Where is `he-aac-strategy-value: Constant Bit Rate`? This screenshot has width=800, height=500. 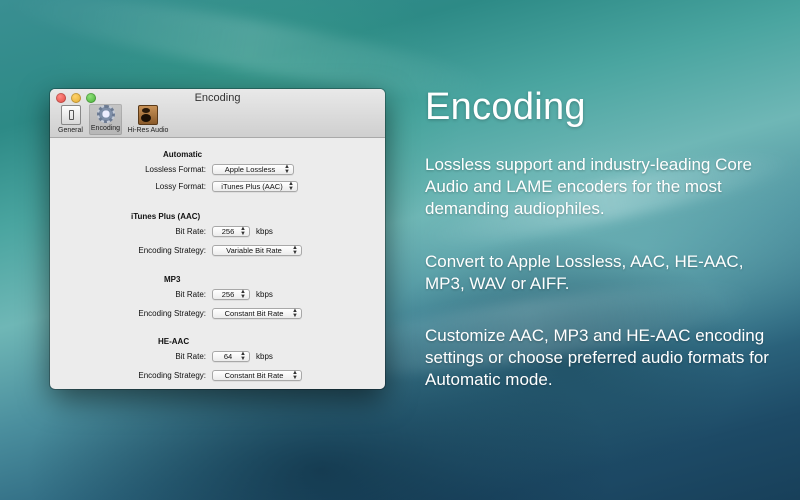
he-aac-strategy-value: Constant Bit Rate is located at coordinates (254, 375).